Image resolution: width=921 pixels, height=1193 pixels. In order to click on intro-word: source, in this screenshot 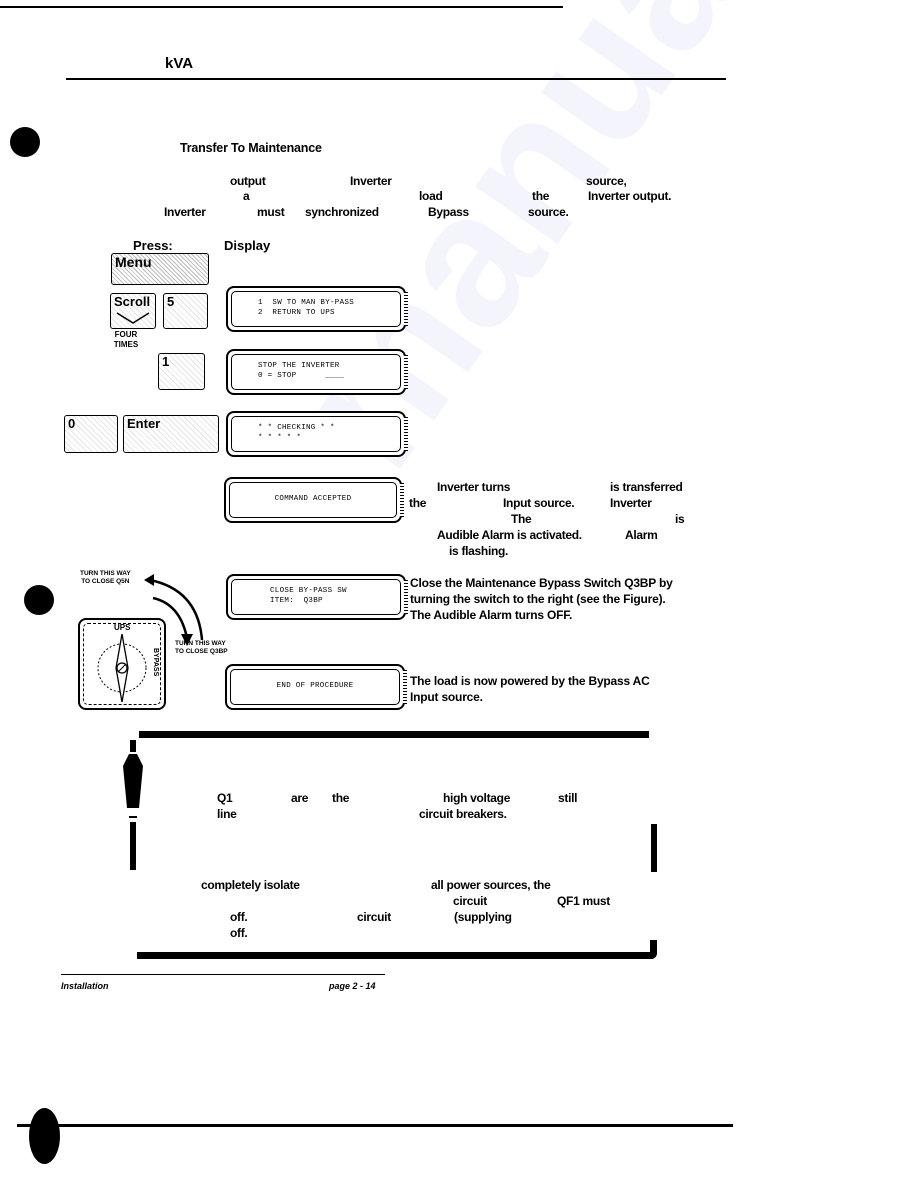, I will do `click(606, 181)`.